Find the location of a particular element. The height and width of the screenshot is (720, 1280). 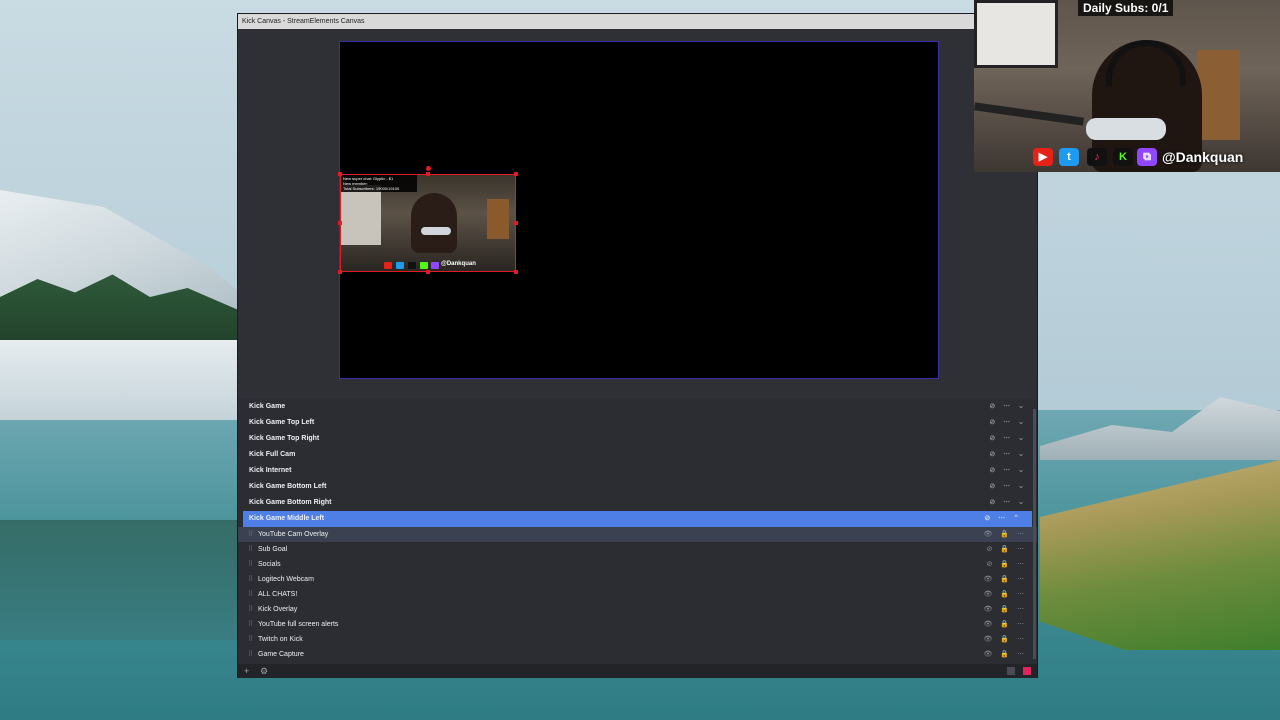

resize-handle-top is located at coordinates (428, 174).